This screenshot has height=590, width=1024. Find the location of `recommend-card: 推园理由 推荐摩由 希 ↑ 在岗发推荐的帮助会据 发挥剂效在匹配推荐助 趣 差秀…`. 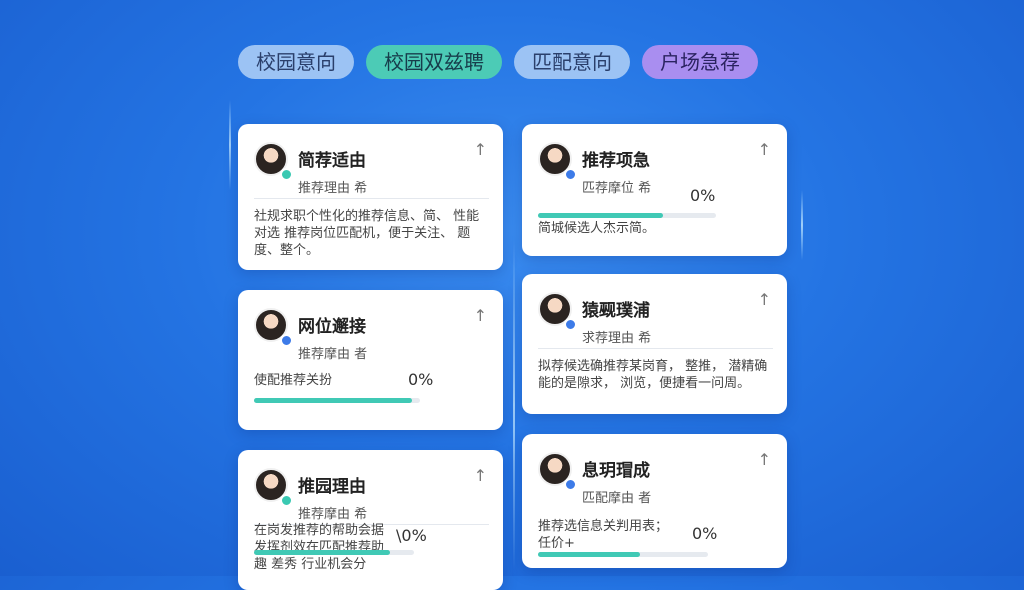

recommend-card: 推园理由 推荐摩由 希 ↑ 在岗发推荐的帮助会据 发挥剂效在匹配推荐助 趣 差秀… is located at coordinates (370, 520).